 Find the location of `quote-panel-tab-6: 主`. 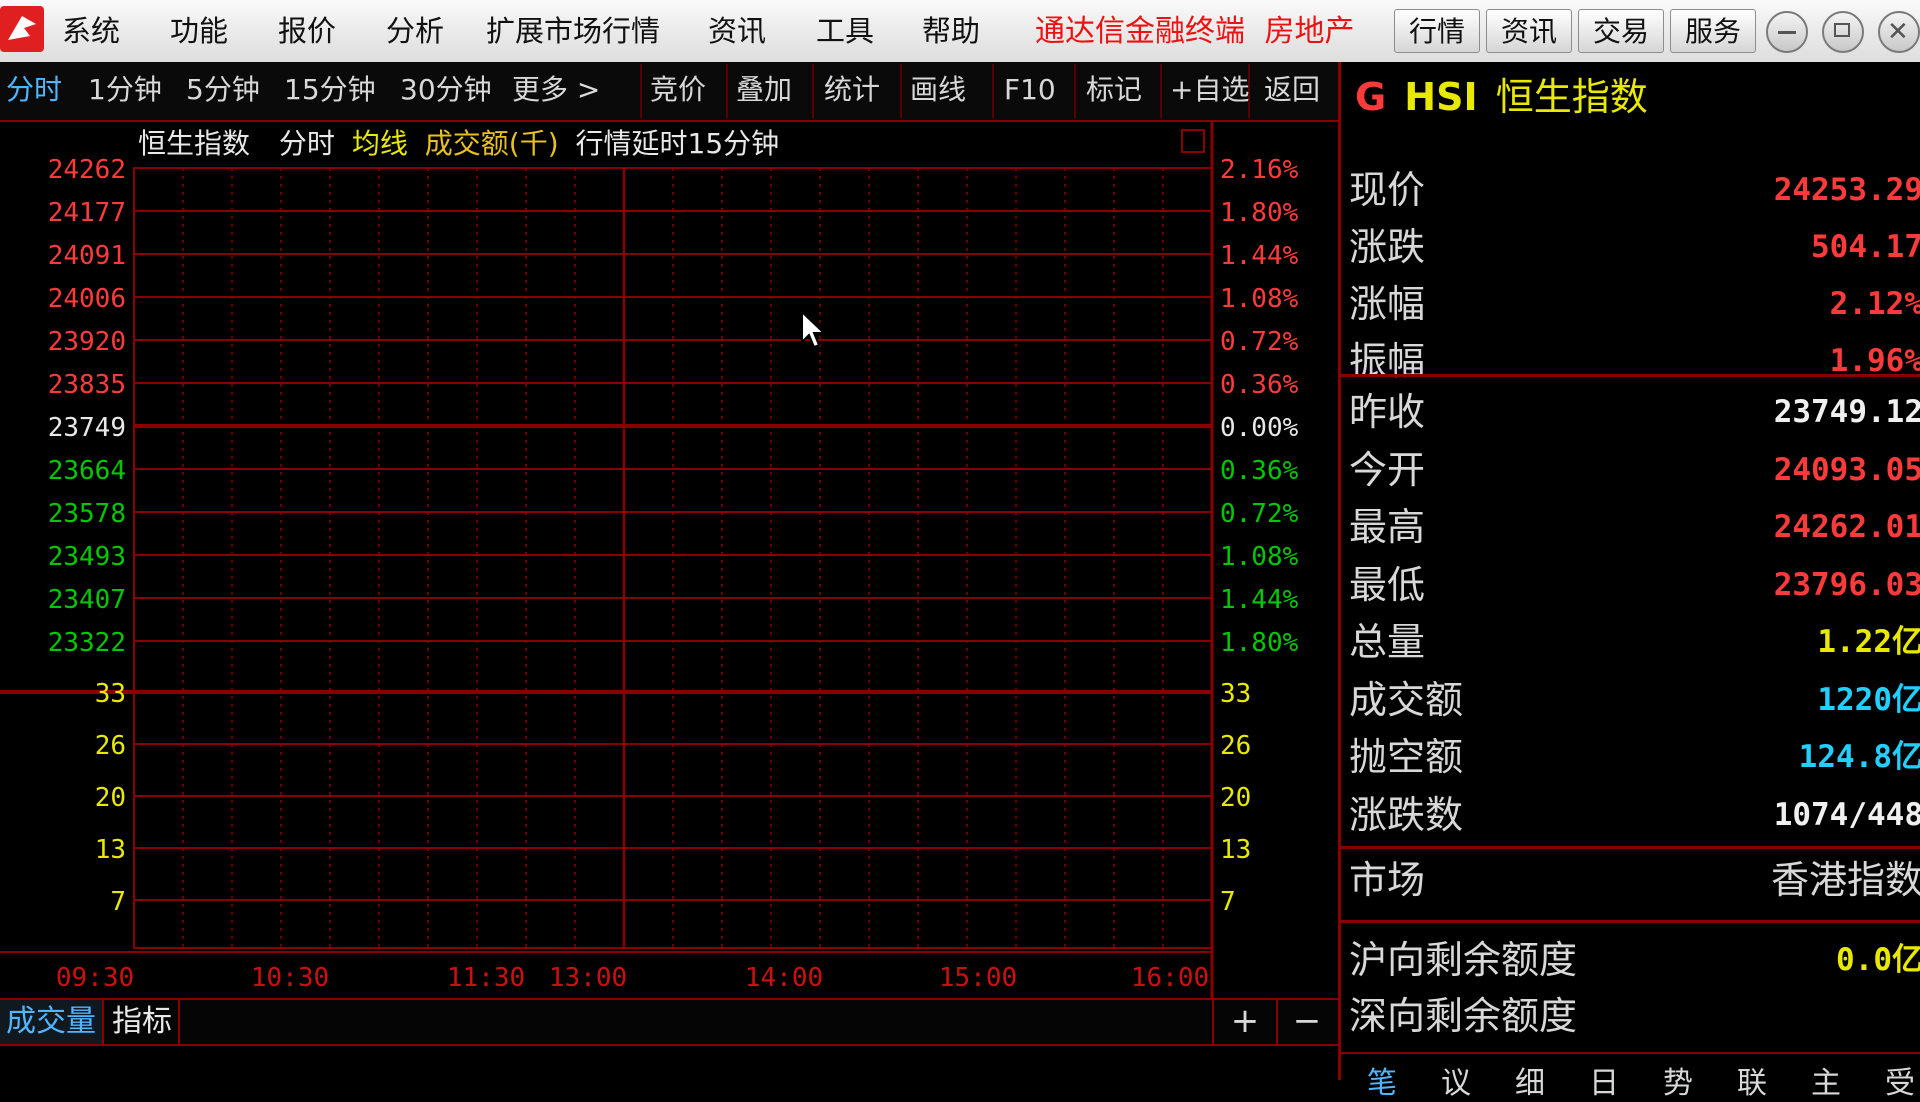

quote-panel-tab-6: 主 is located at coordinates (1826, 1080).